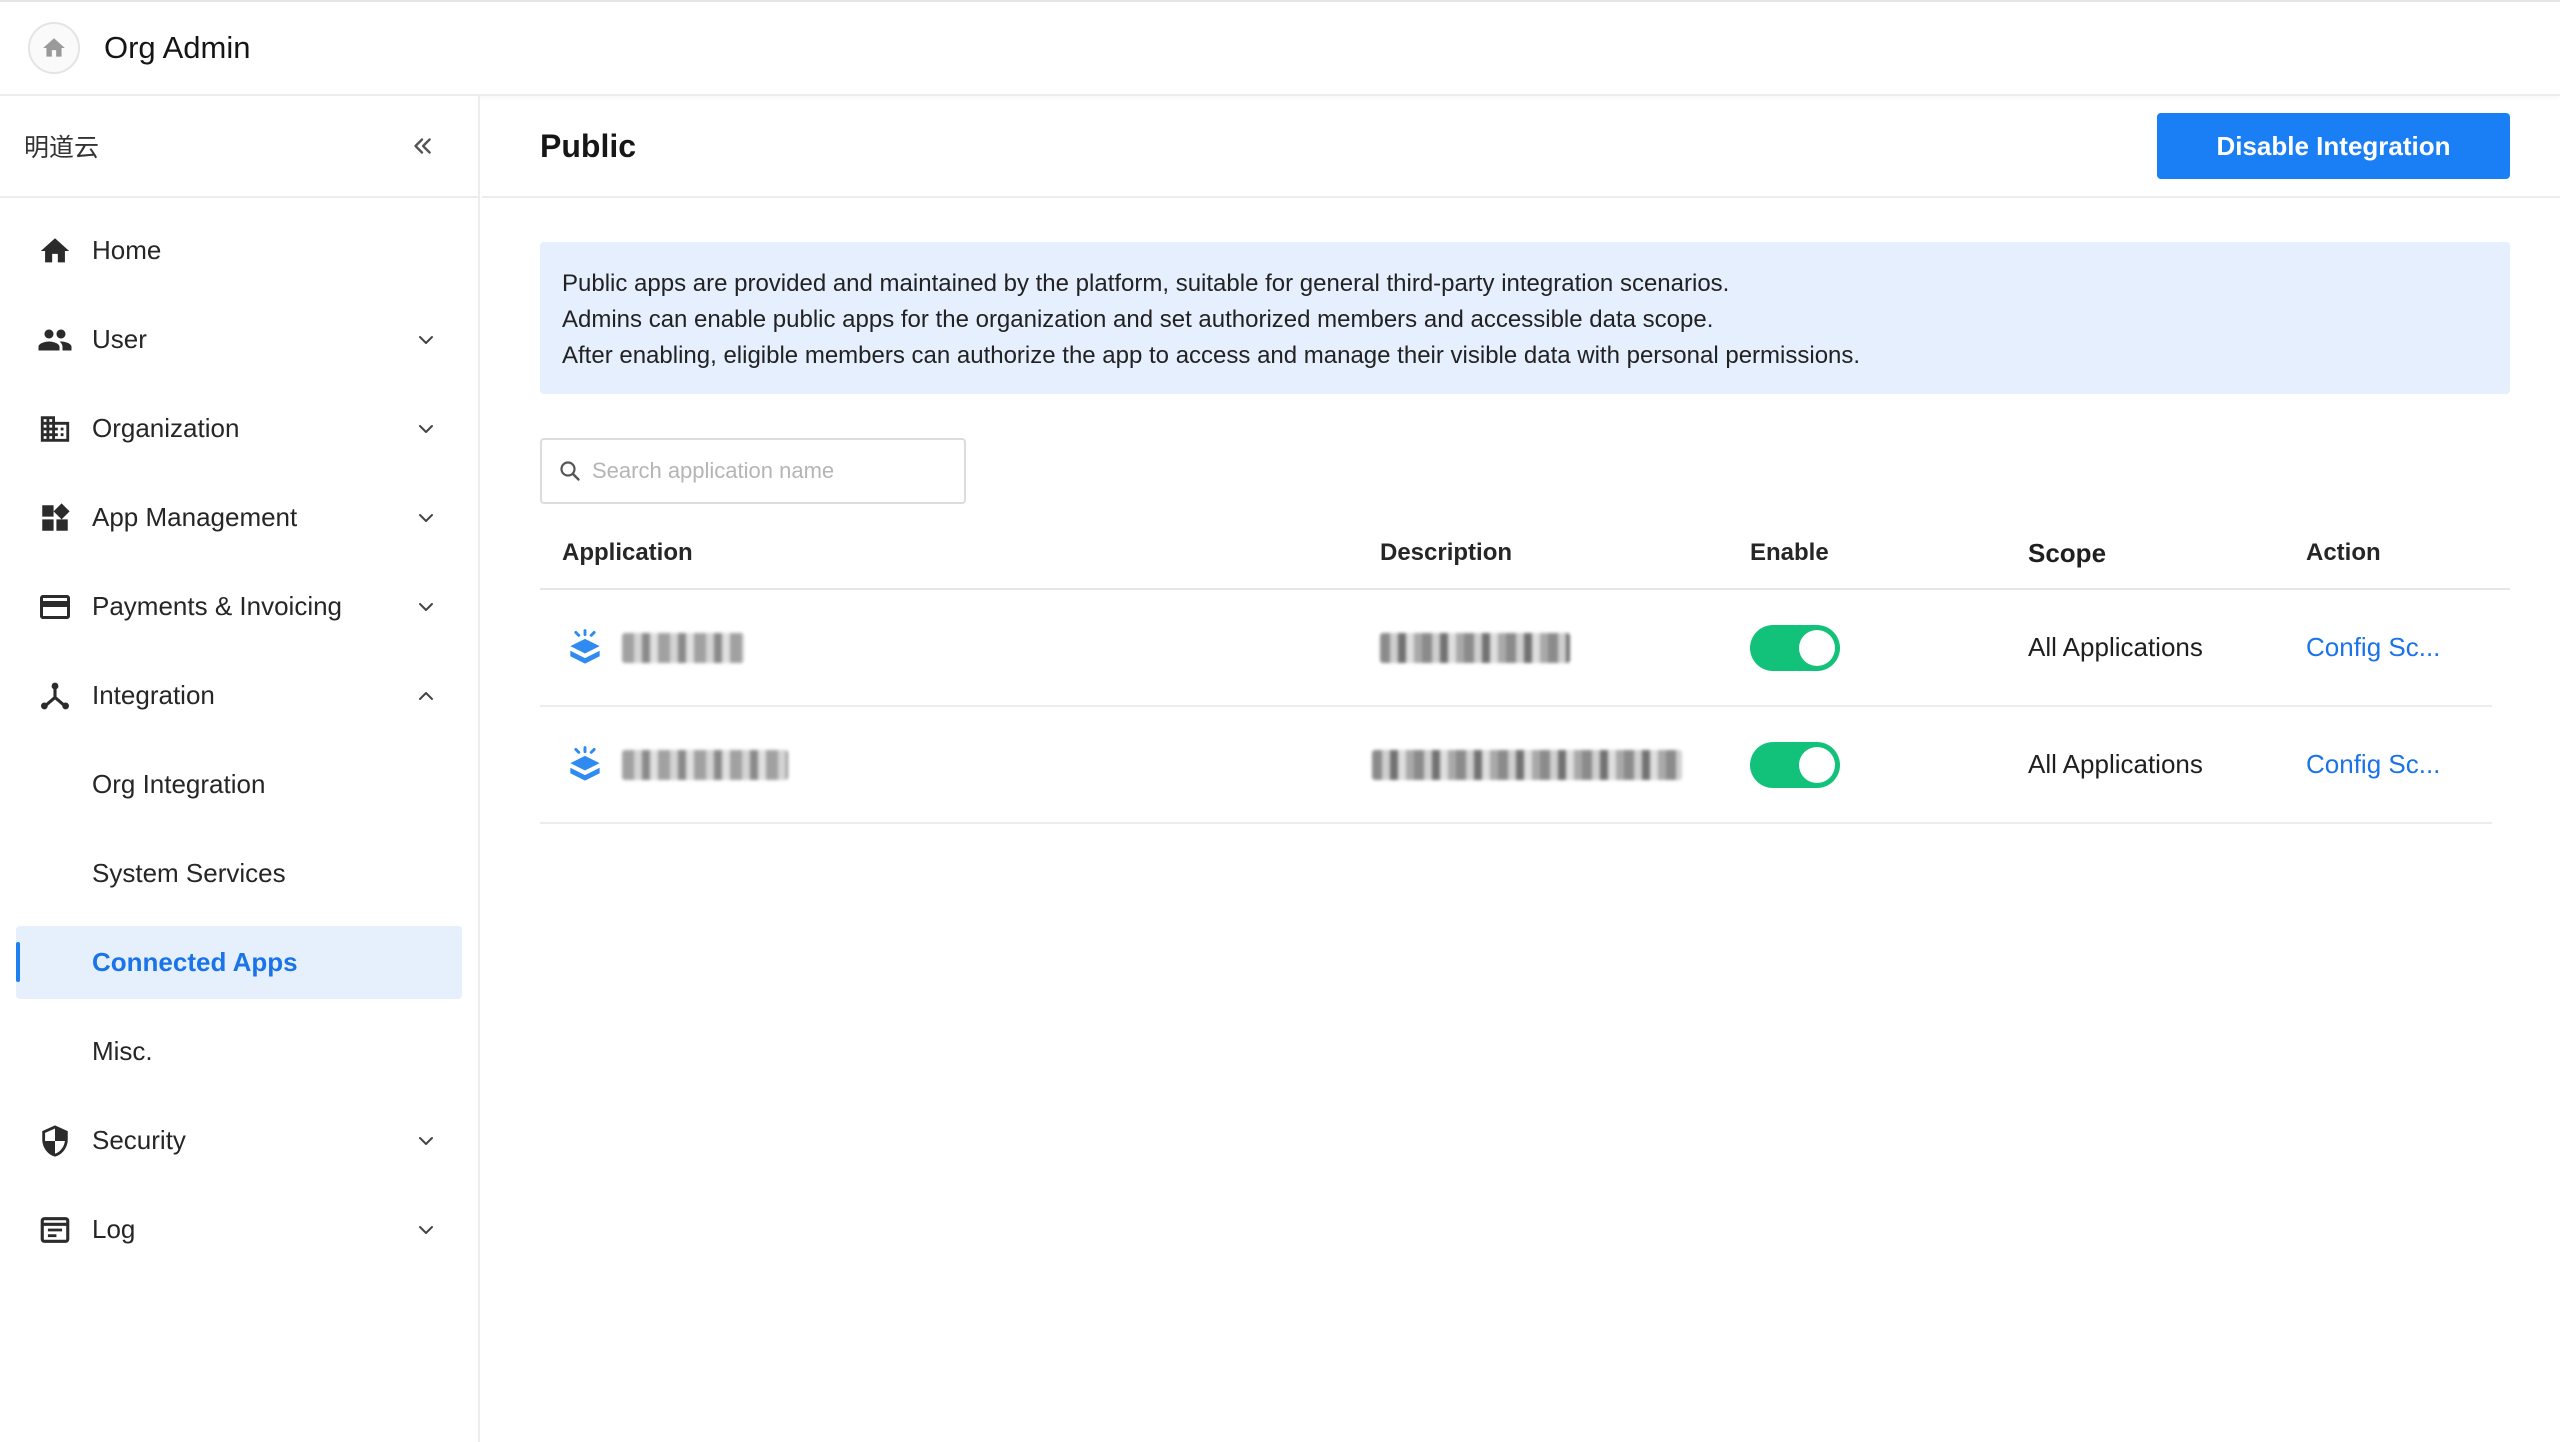  Describe the element at coordinates (55, 607) in the screenshot. I see `credit-card-icon` at that location.